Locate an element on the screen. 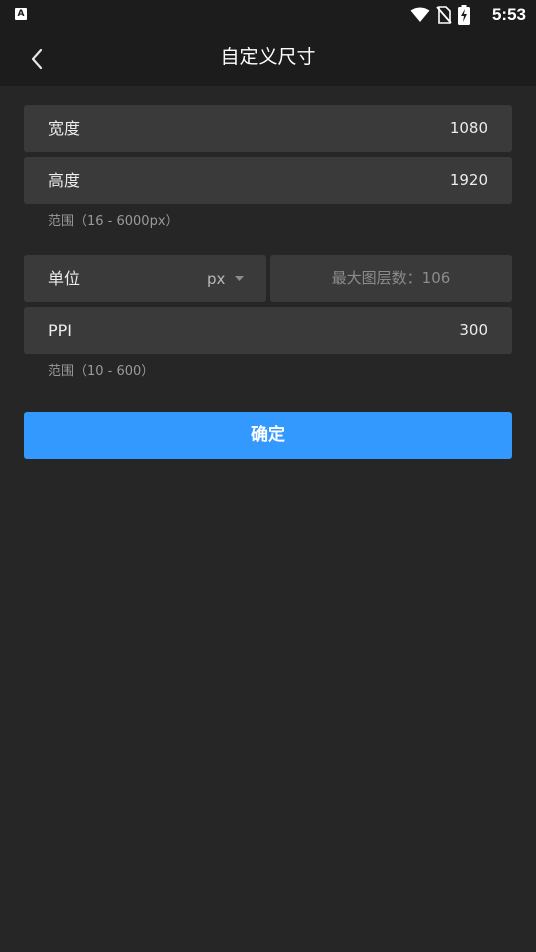 Image resolution: width=536 pixels, height=952 pixels. chevron-left-icon is located at coordinates (37, 59).